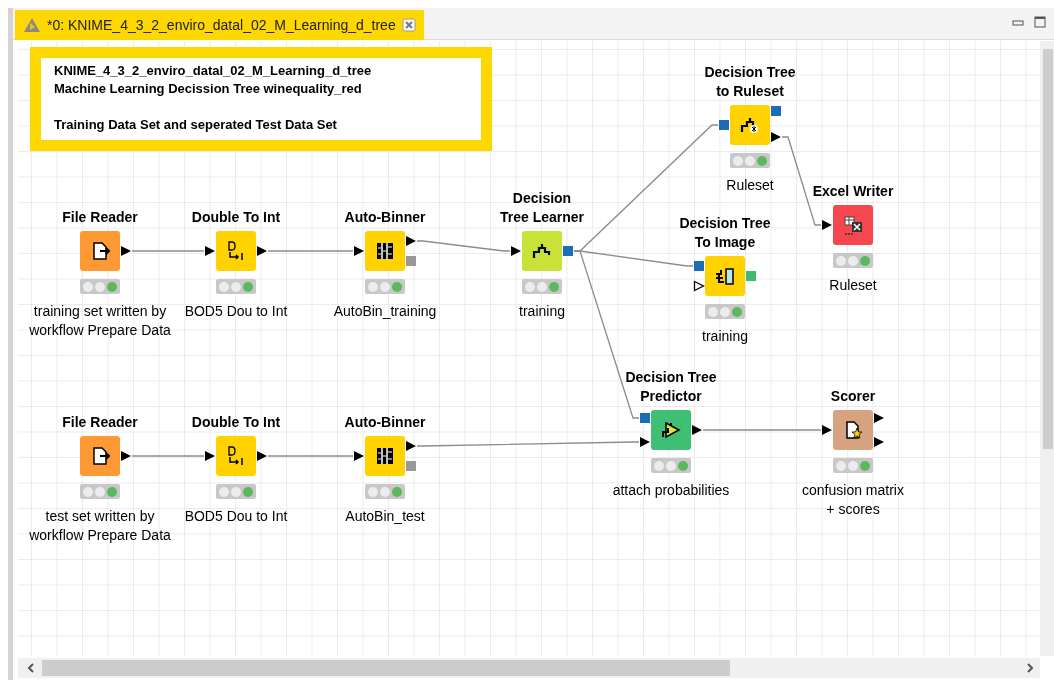 The image size is (1054, 680). Describe the element at coordinates (542, 208) in the screenshot. I see `node-title: Decision Tree Learner` at that location.